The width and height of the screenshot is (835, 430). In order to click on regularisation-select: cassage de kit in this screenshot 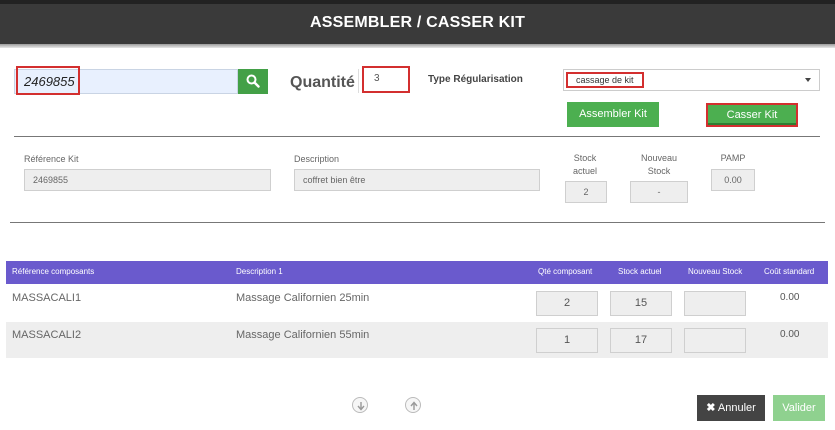, I will do `click(691, 80)`.